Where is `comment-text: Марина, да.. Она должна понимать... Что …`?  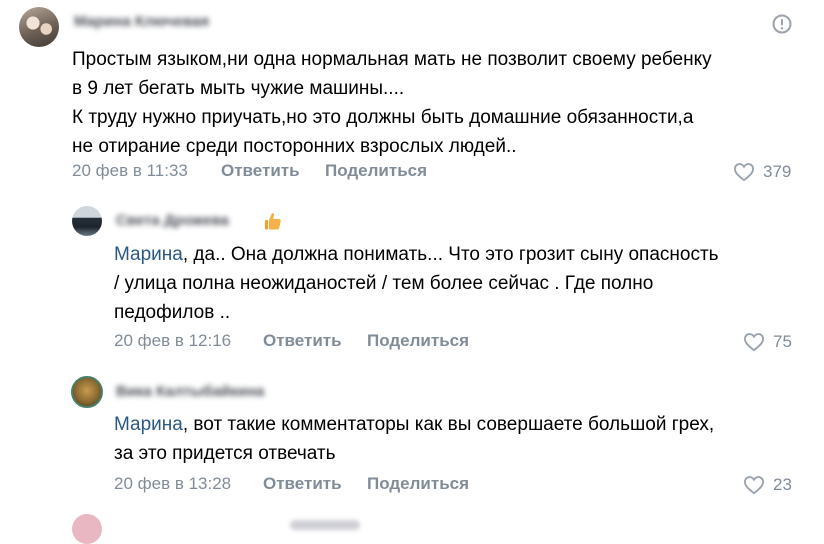 comment-text: Марина, да.. Она должна понимать... Что … is located at coordinates (416, 283).